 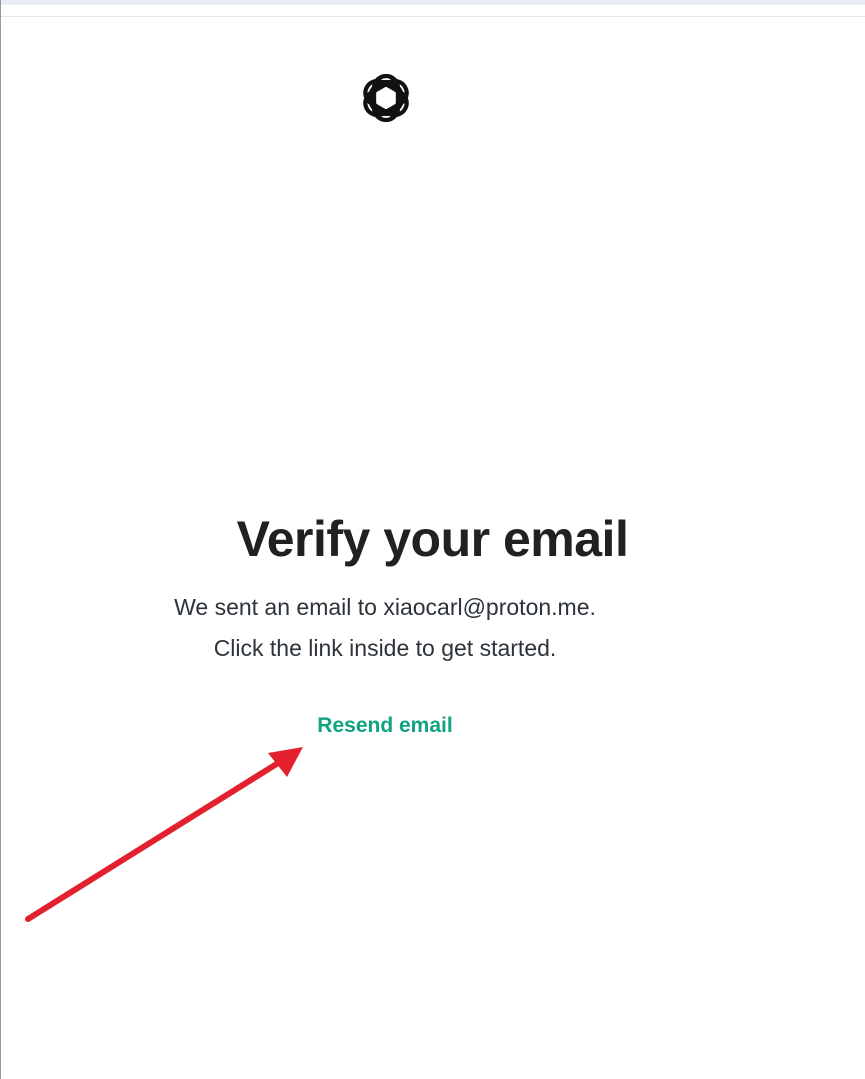 What do you see at coordinates (432, 16) in the screenshot?
I see `top-divider` at bounding box center [432, 16].